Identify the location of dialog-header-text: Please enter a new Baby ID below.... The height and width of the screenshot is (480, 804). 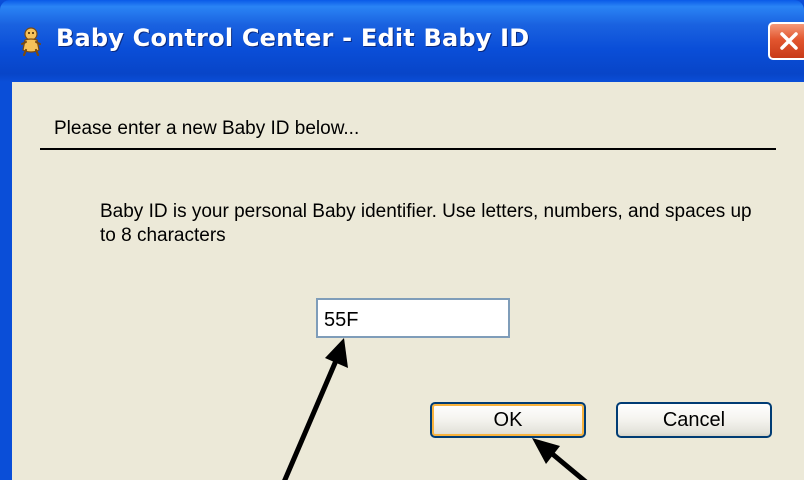
(207, 128).